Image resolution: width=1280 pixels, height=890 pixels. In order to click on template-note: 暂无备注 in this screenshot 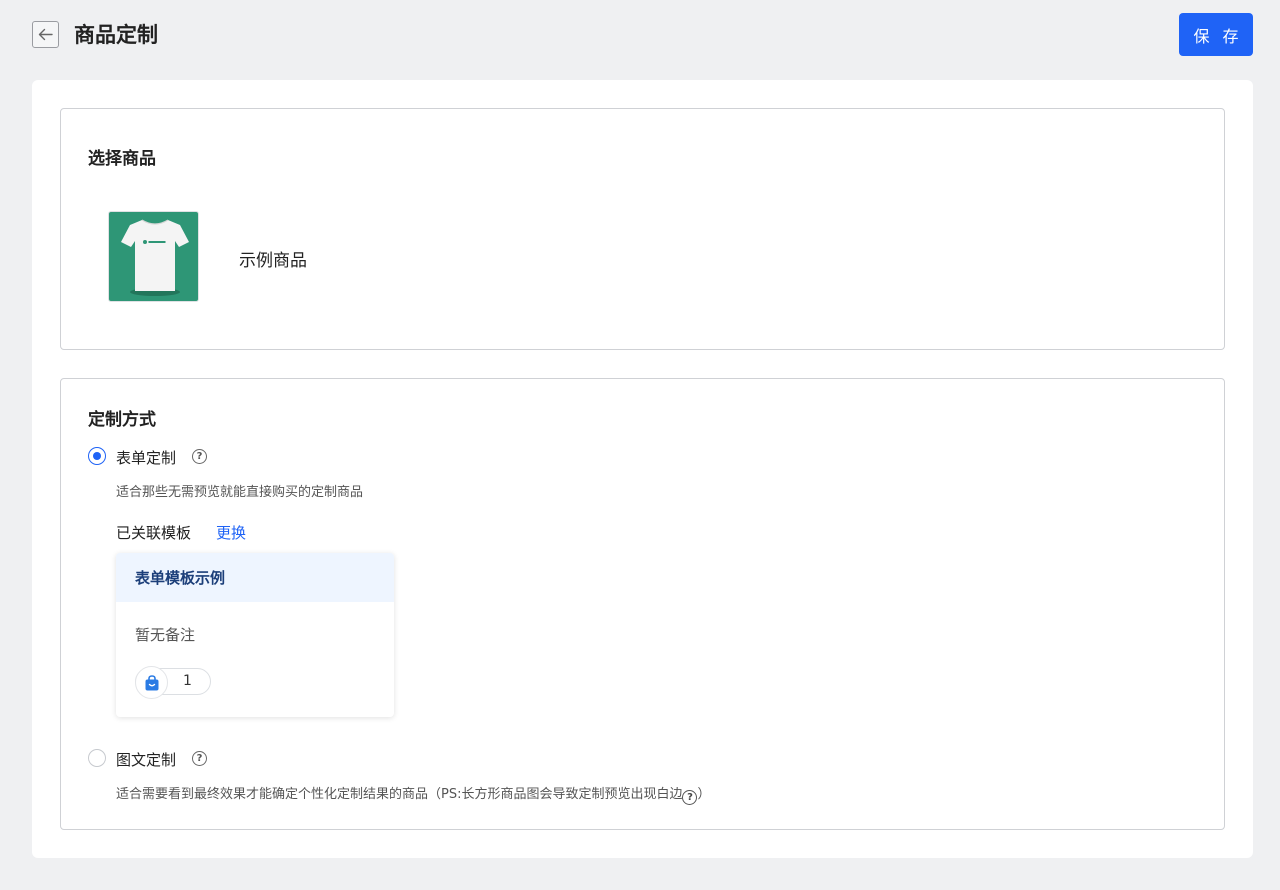, I will do `click(165, 635)`.